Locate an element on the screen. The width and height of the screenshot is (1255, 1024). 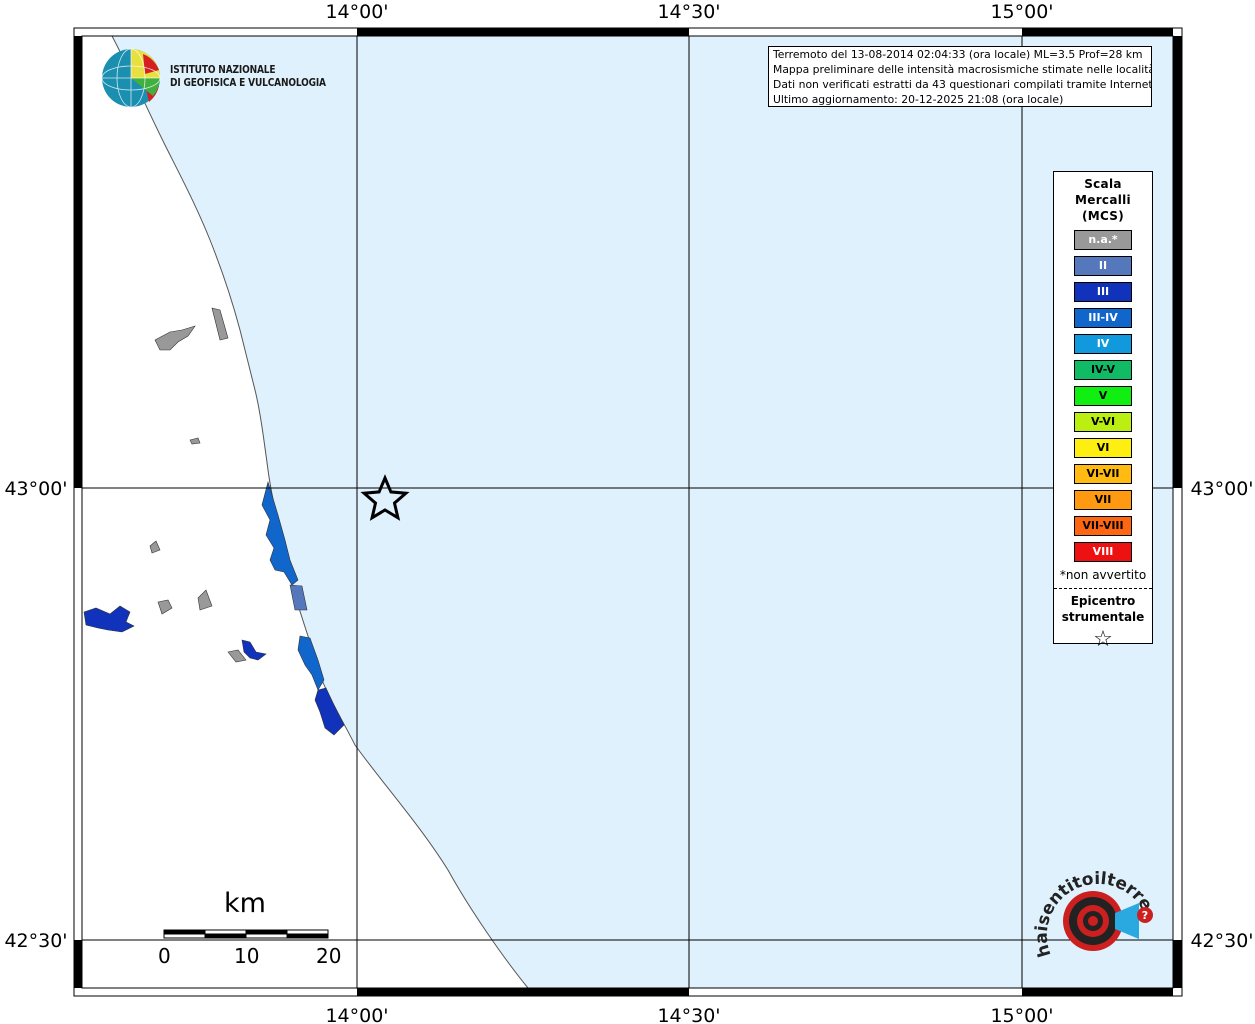
legend-item: V is located at coordinates (1103, 396).